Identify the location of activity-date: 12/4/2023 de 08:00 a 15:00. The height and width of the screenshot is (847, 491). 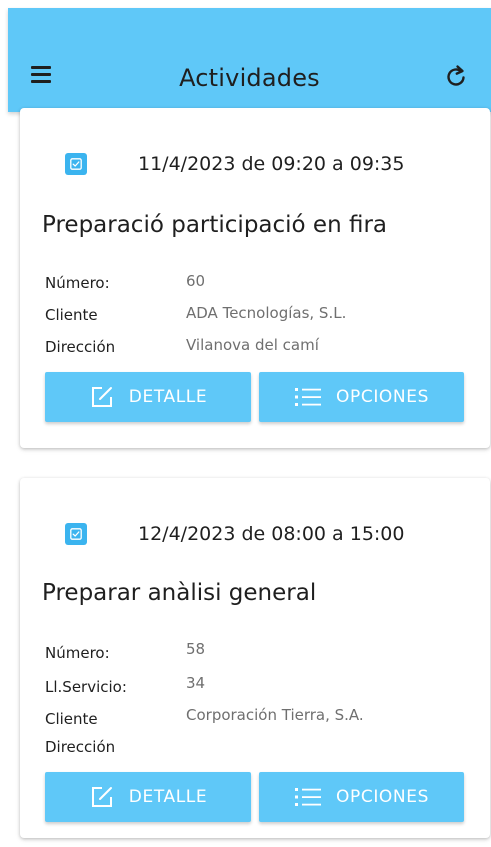
(271, 534).